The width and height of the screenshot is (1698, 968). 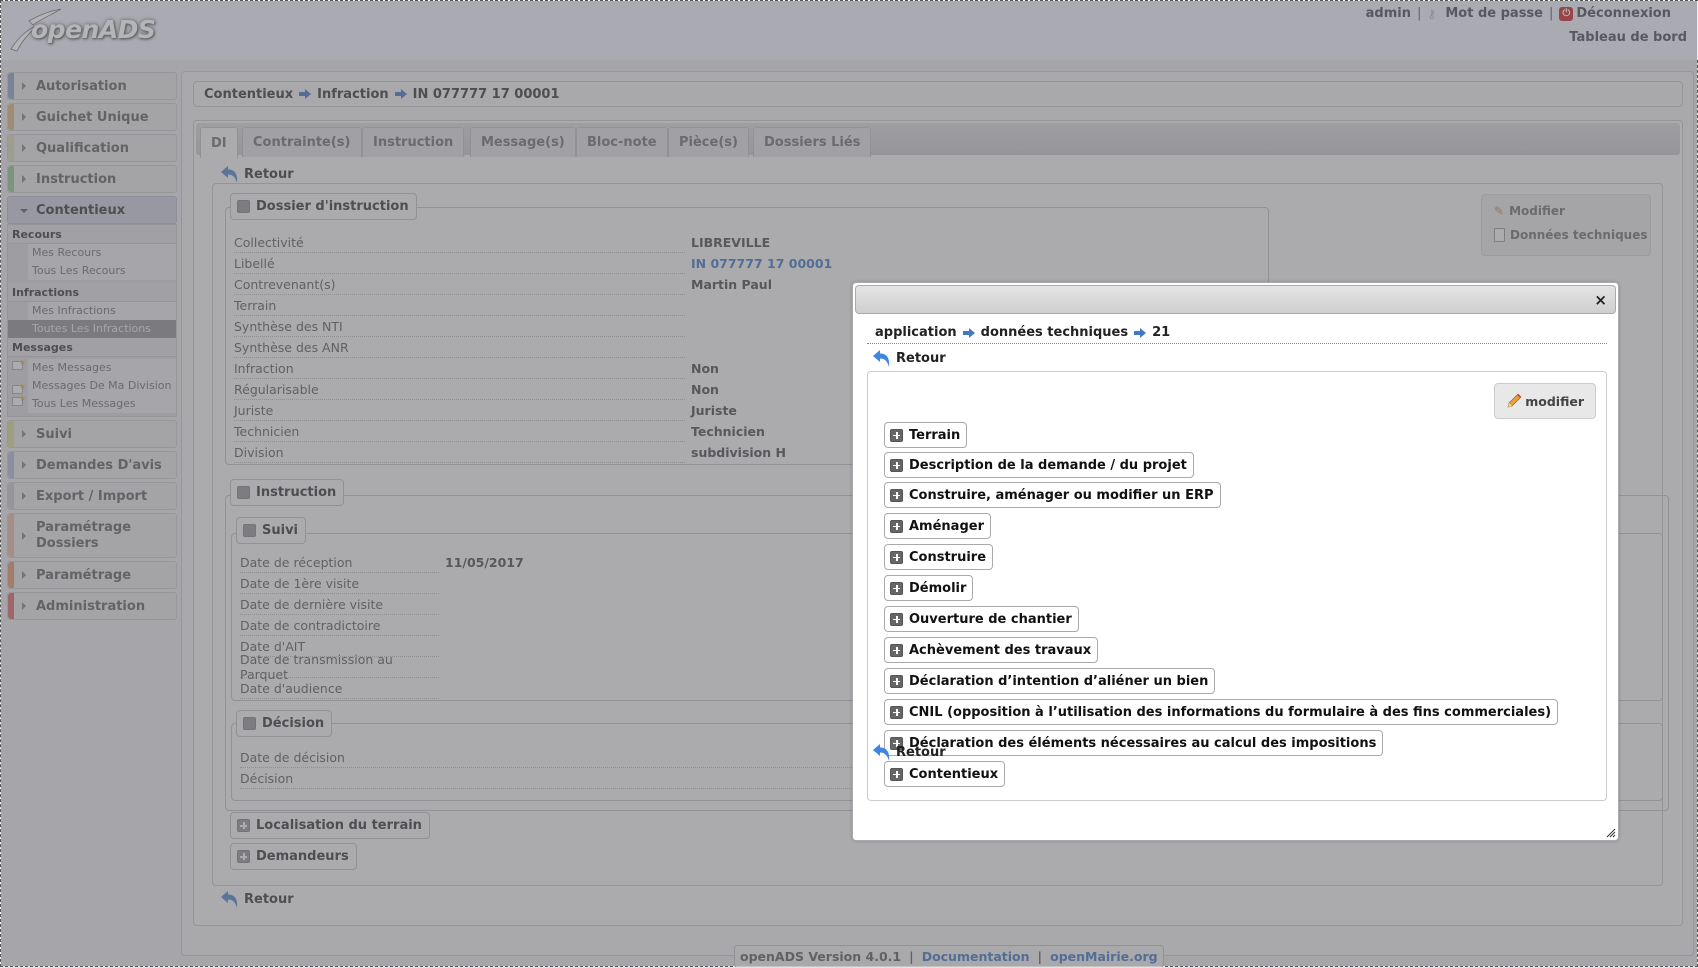 I want to click on dialog-retour-top: Retour, so click(x=908, y=358).